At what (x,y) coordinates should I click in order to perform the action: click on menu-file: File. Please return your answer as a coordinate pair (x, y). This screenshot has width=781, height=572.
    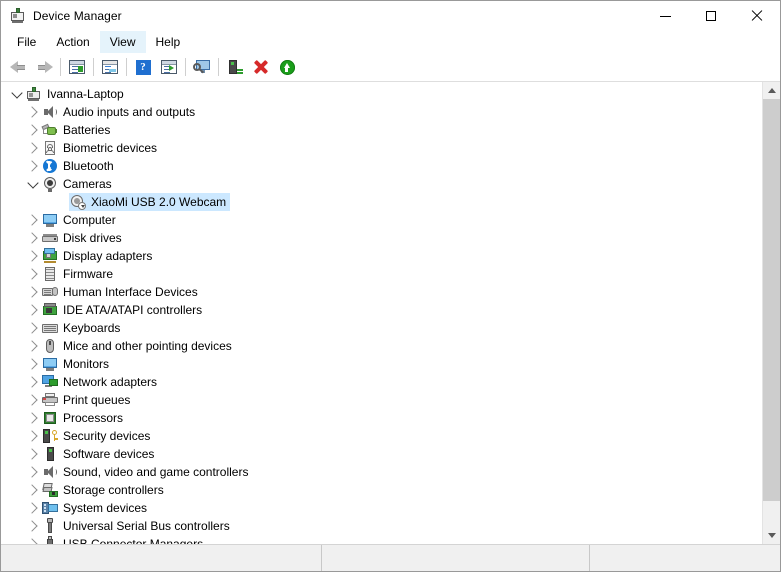
    Looking at the image, I should click on (26, 42).